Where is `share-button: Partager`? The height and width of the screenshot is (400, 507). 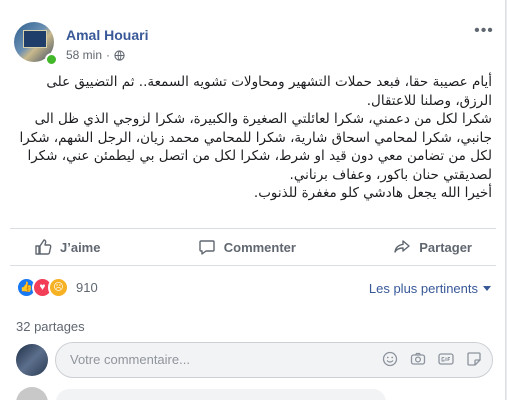
share-button: Partager is located at coordinates (432, 247).